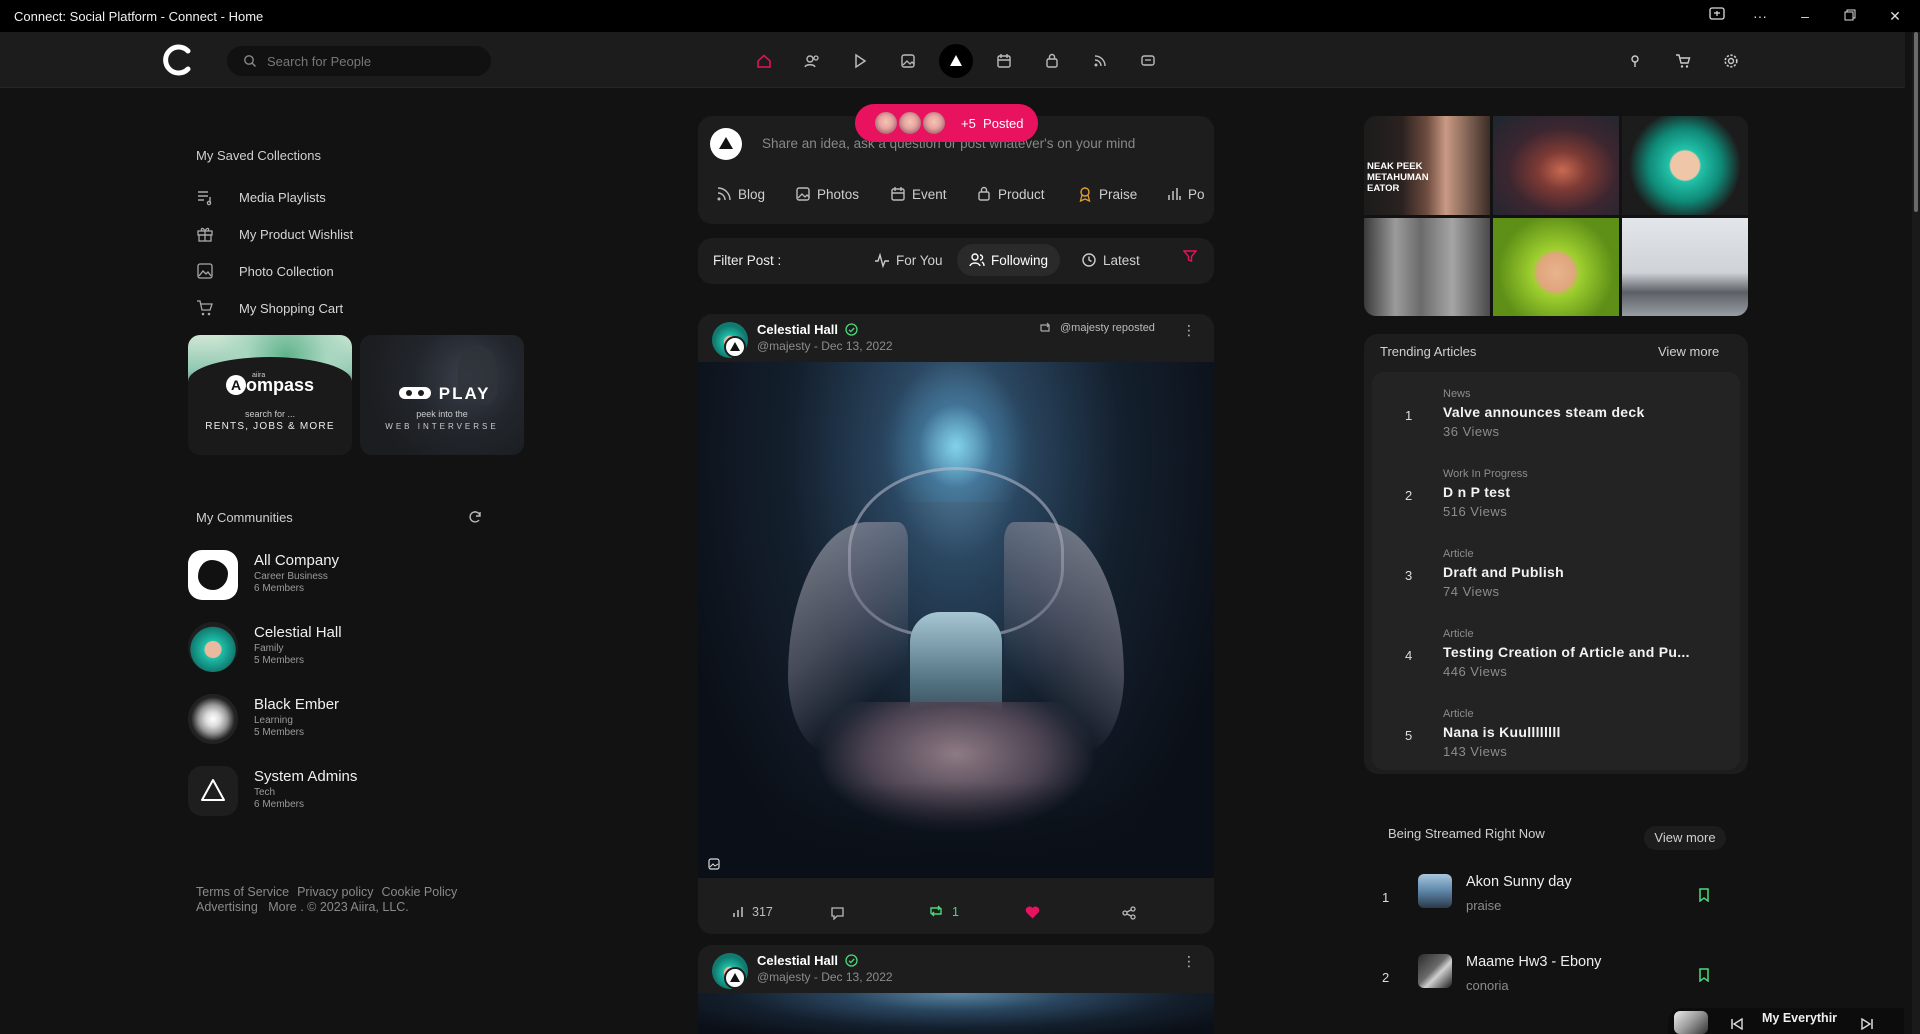  I want to click on search-input: Search for People, so click(359, 61).